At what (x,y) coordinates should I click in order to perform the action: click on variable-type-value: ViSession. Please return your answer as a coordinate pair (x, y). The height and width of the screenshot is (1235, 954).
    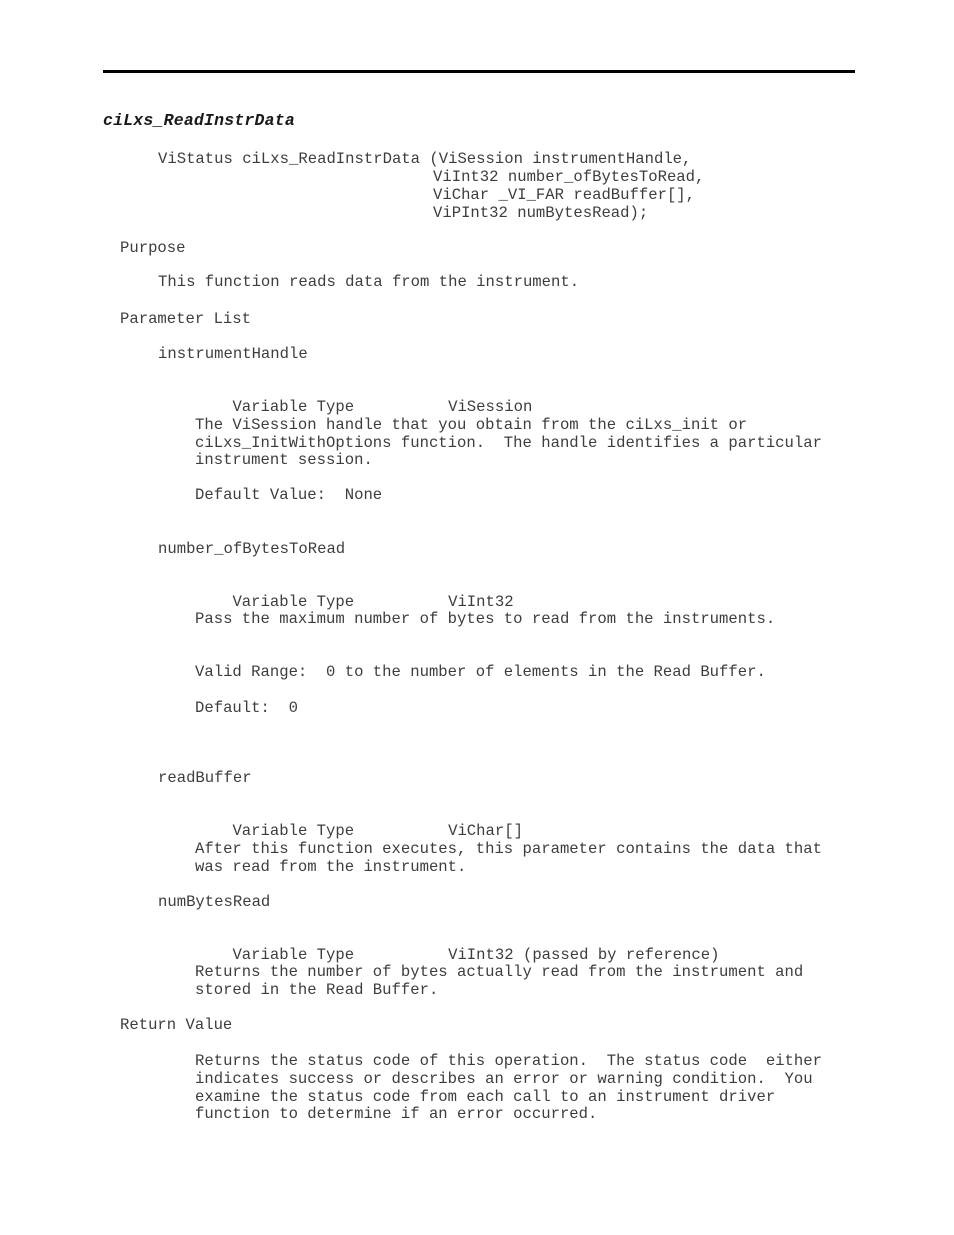
    Looking at the image, I should click on (490, 406).